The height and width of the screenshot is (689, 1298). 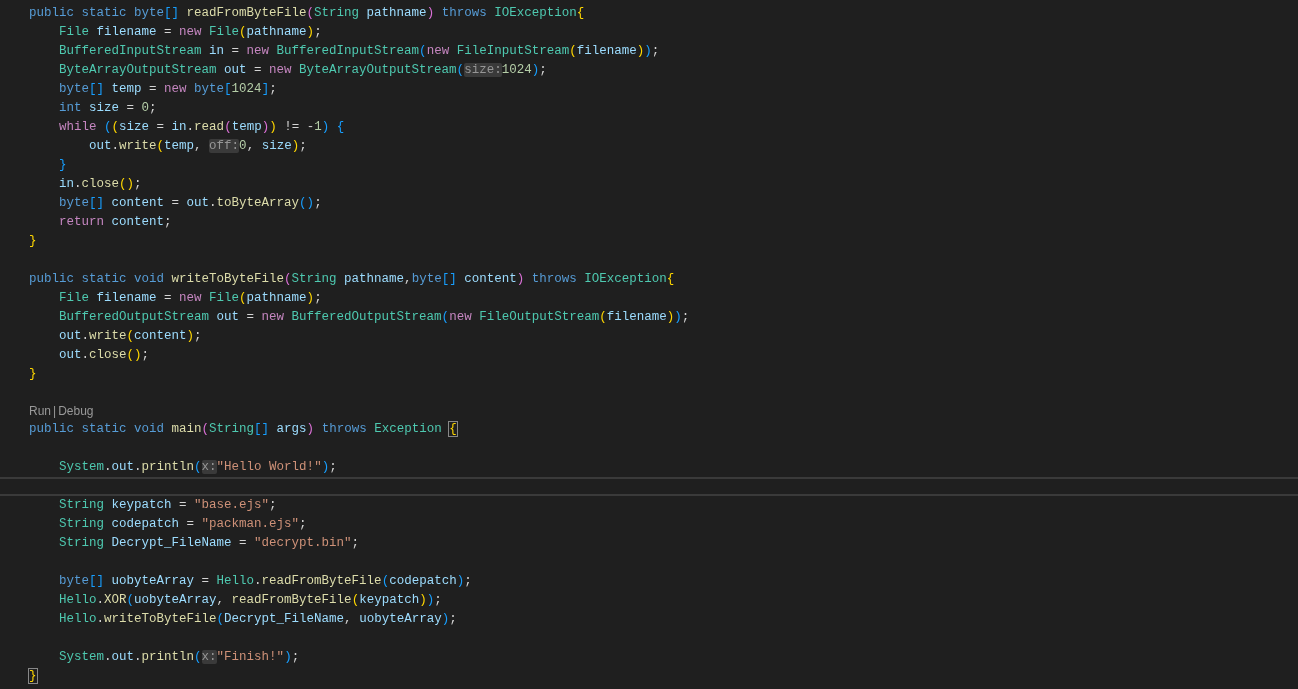 I want to click on code-line: public static byte[] readFromByteFile(String pathname) throws IOException{, so click(x=307, y=13).